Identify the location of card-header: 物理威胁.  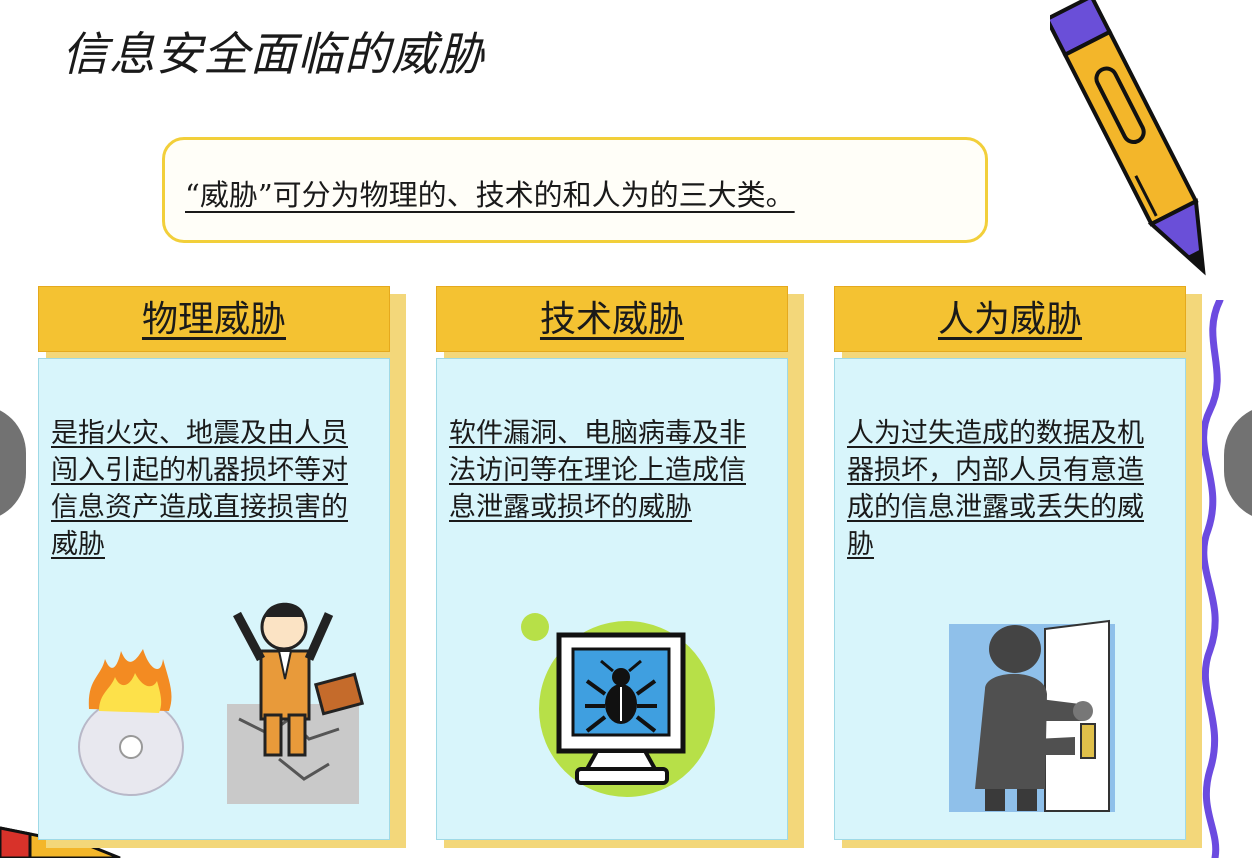
(214, 319).